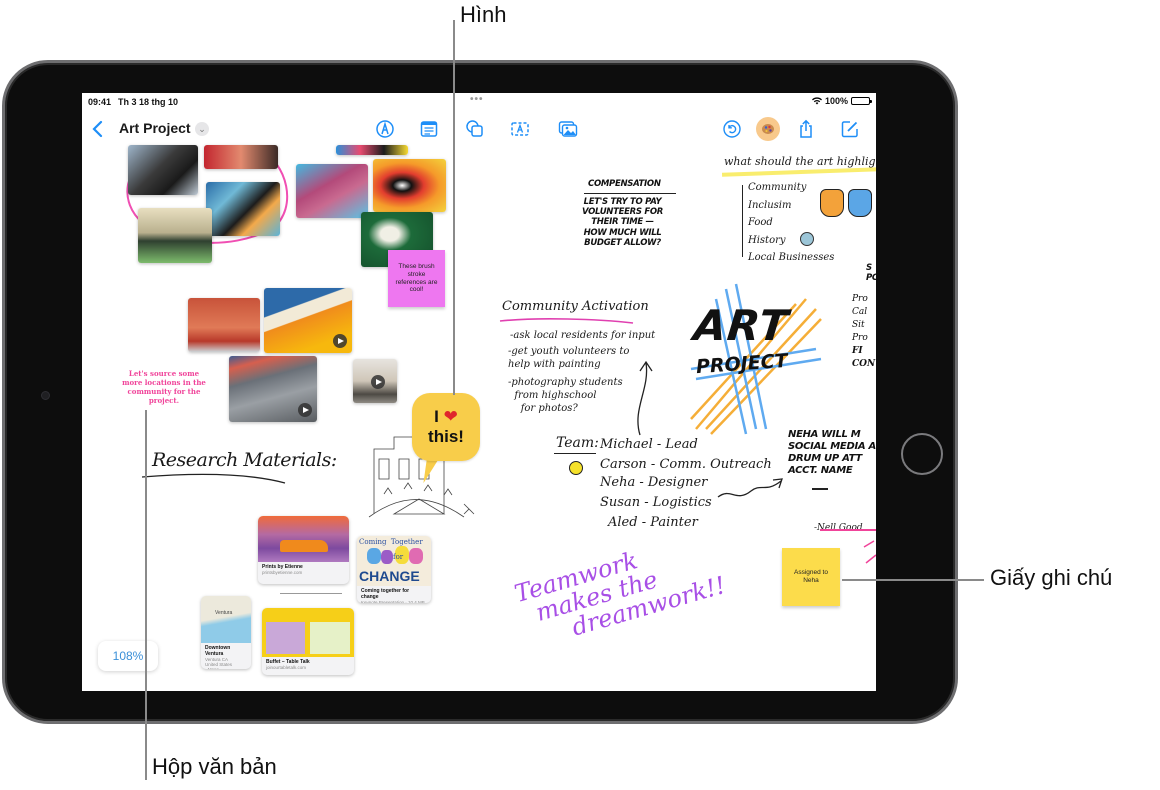 This screenshot has height=790, width=1160. What do you see at coordinates (848, 530) in the screenshot?
I see `strikethrough-ink` at bounding box center [848, 530].